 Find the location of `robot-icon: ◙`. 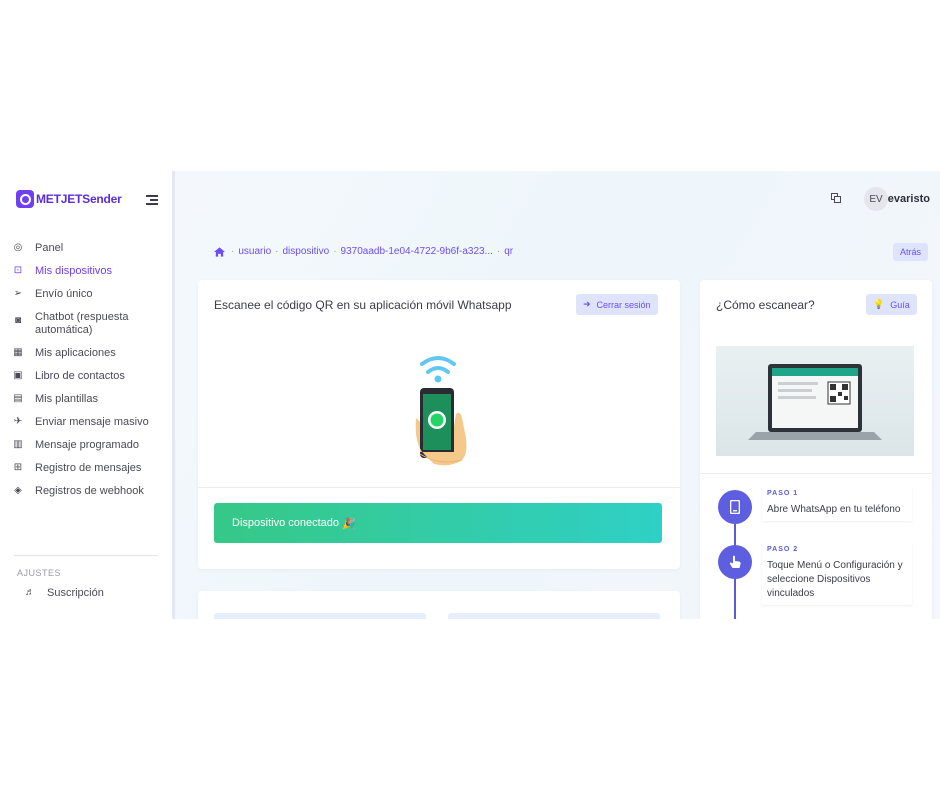

robot-icon: ◙ is located at coordinates (18, 320).